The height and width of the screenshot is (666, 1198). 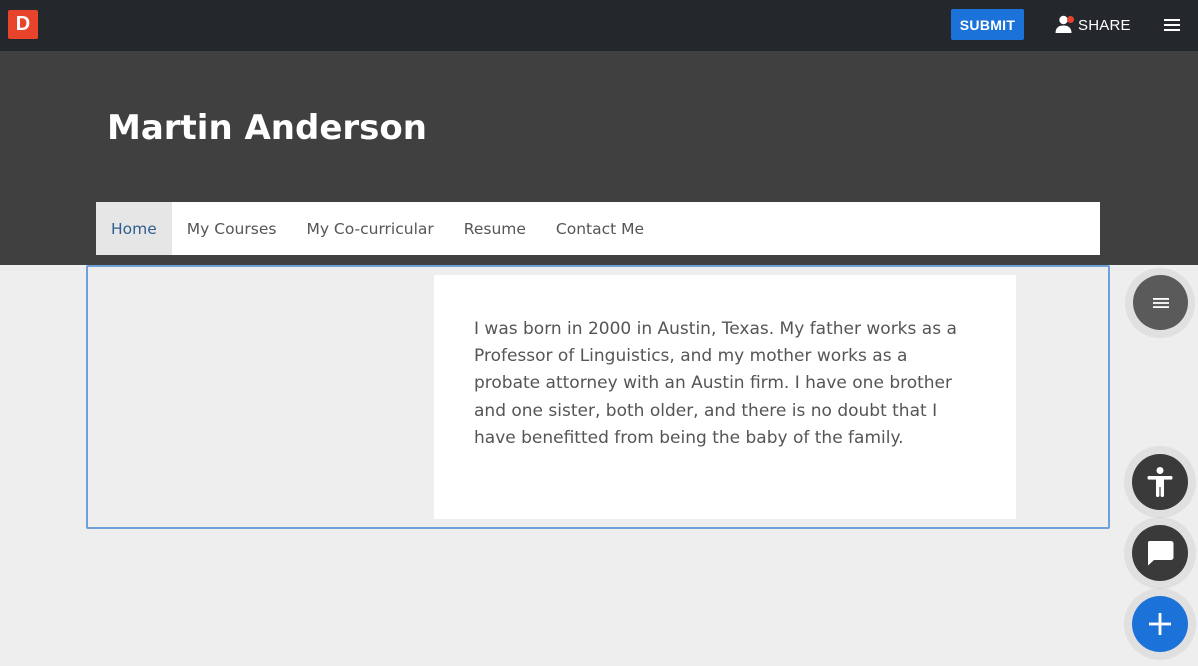 I want to click on chat-button, so click(x=1160, y=553).